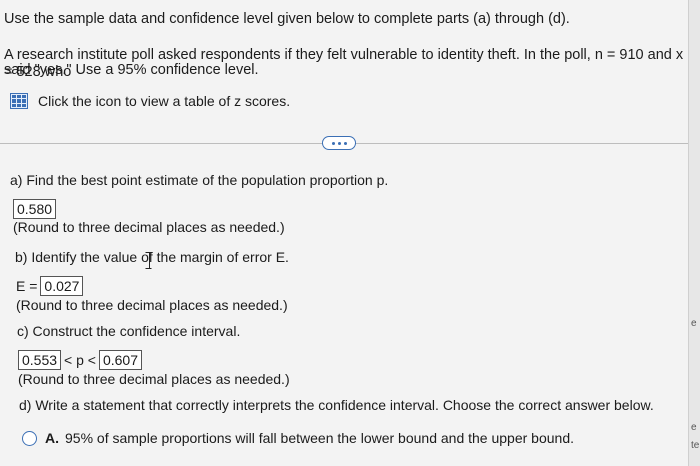 The image size is (700, 466). What do you see at coordinates (62, 286) in the screenshot?
I see `part-b-answer-field: 0.027` at bounding box center [62, 286].